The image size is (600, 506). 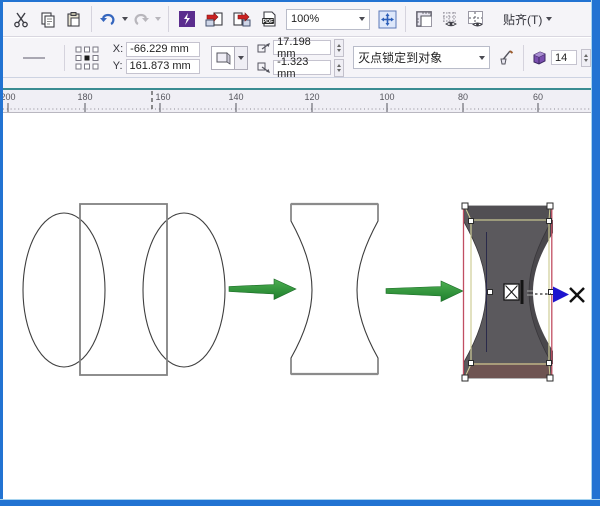 I want to click on publish-pdf-icon: PDF, so click(x=269, y=18).